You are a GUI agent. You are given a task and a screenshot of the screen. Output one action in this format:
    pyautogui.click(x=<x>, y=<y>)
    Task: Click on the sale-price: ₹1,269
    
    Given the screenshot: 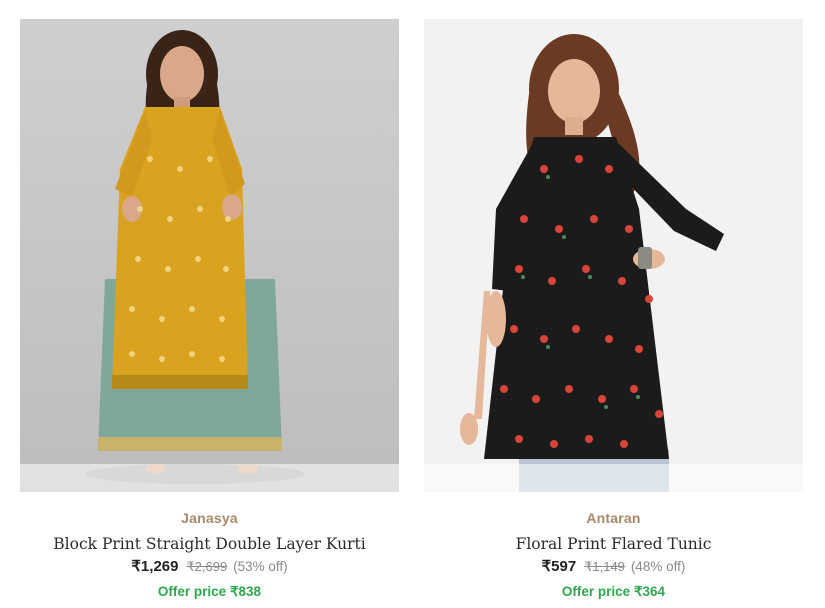 What is the action you would take?
    pyautogui.click(x=155, y=566)
    